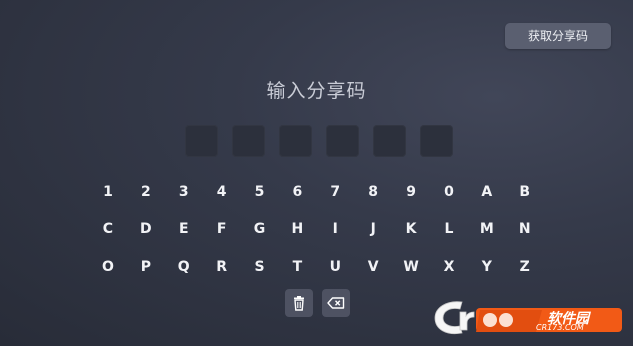  I want to click on key-r: R, so click(222, 267).